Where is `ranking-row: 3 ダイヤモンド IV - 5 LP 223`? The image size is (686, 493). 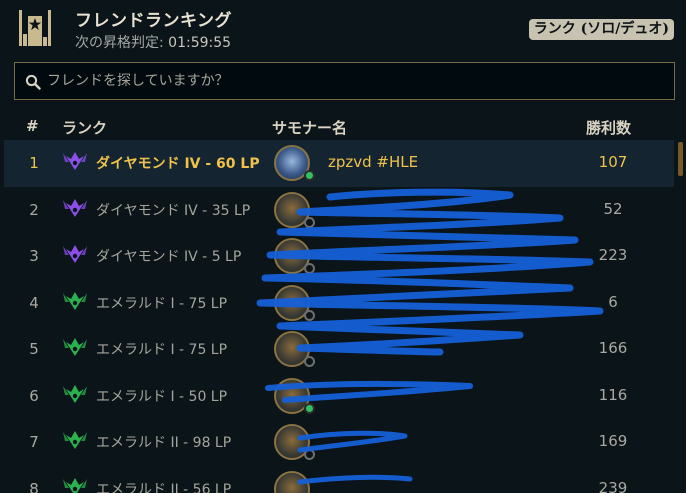 ranking-row: 3 ダイヤモンド IV - 5 LP 223 is located at coordinates (339, 256).